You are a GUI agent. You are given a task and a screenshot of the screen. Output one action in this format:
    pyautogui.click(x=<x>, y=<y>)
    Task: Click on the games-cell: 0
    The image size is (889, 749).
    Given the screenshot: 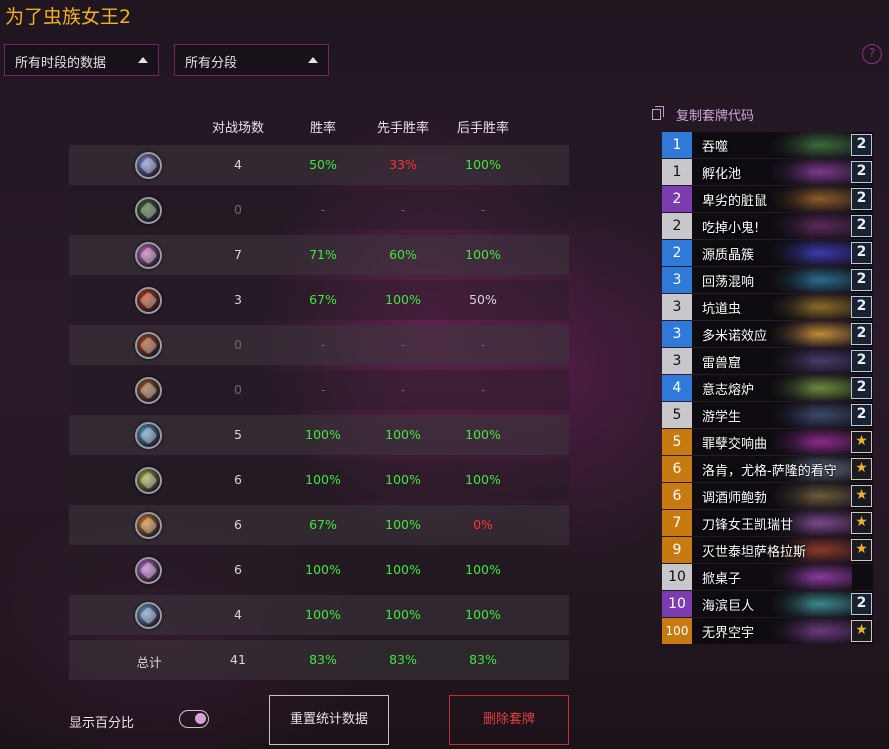 What is the action you would take?
    pyautogui.click(x=238, y=389)
    